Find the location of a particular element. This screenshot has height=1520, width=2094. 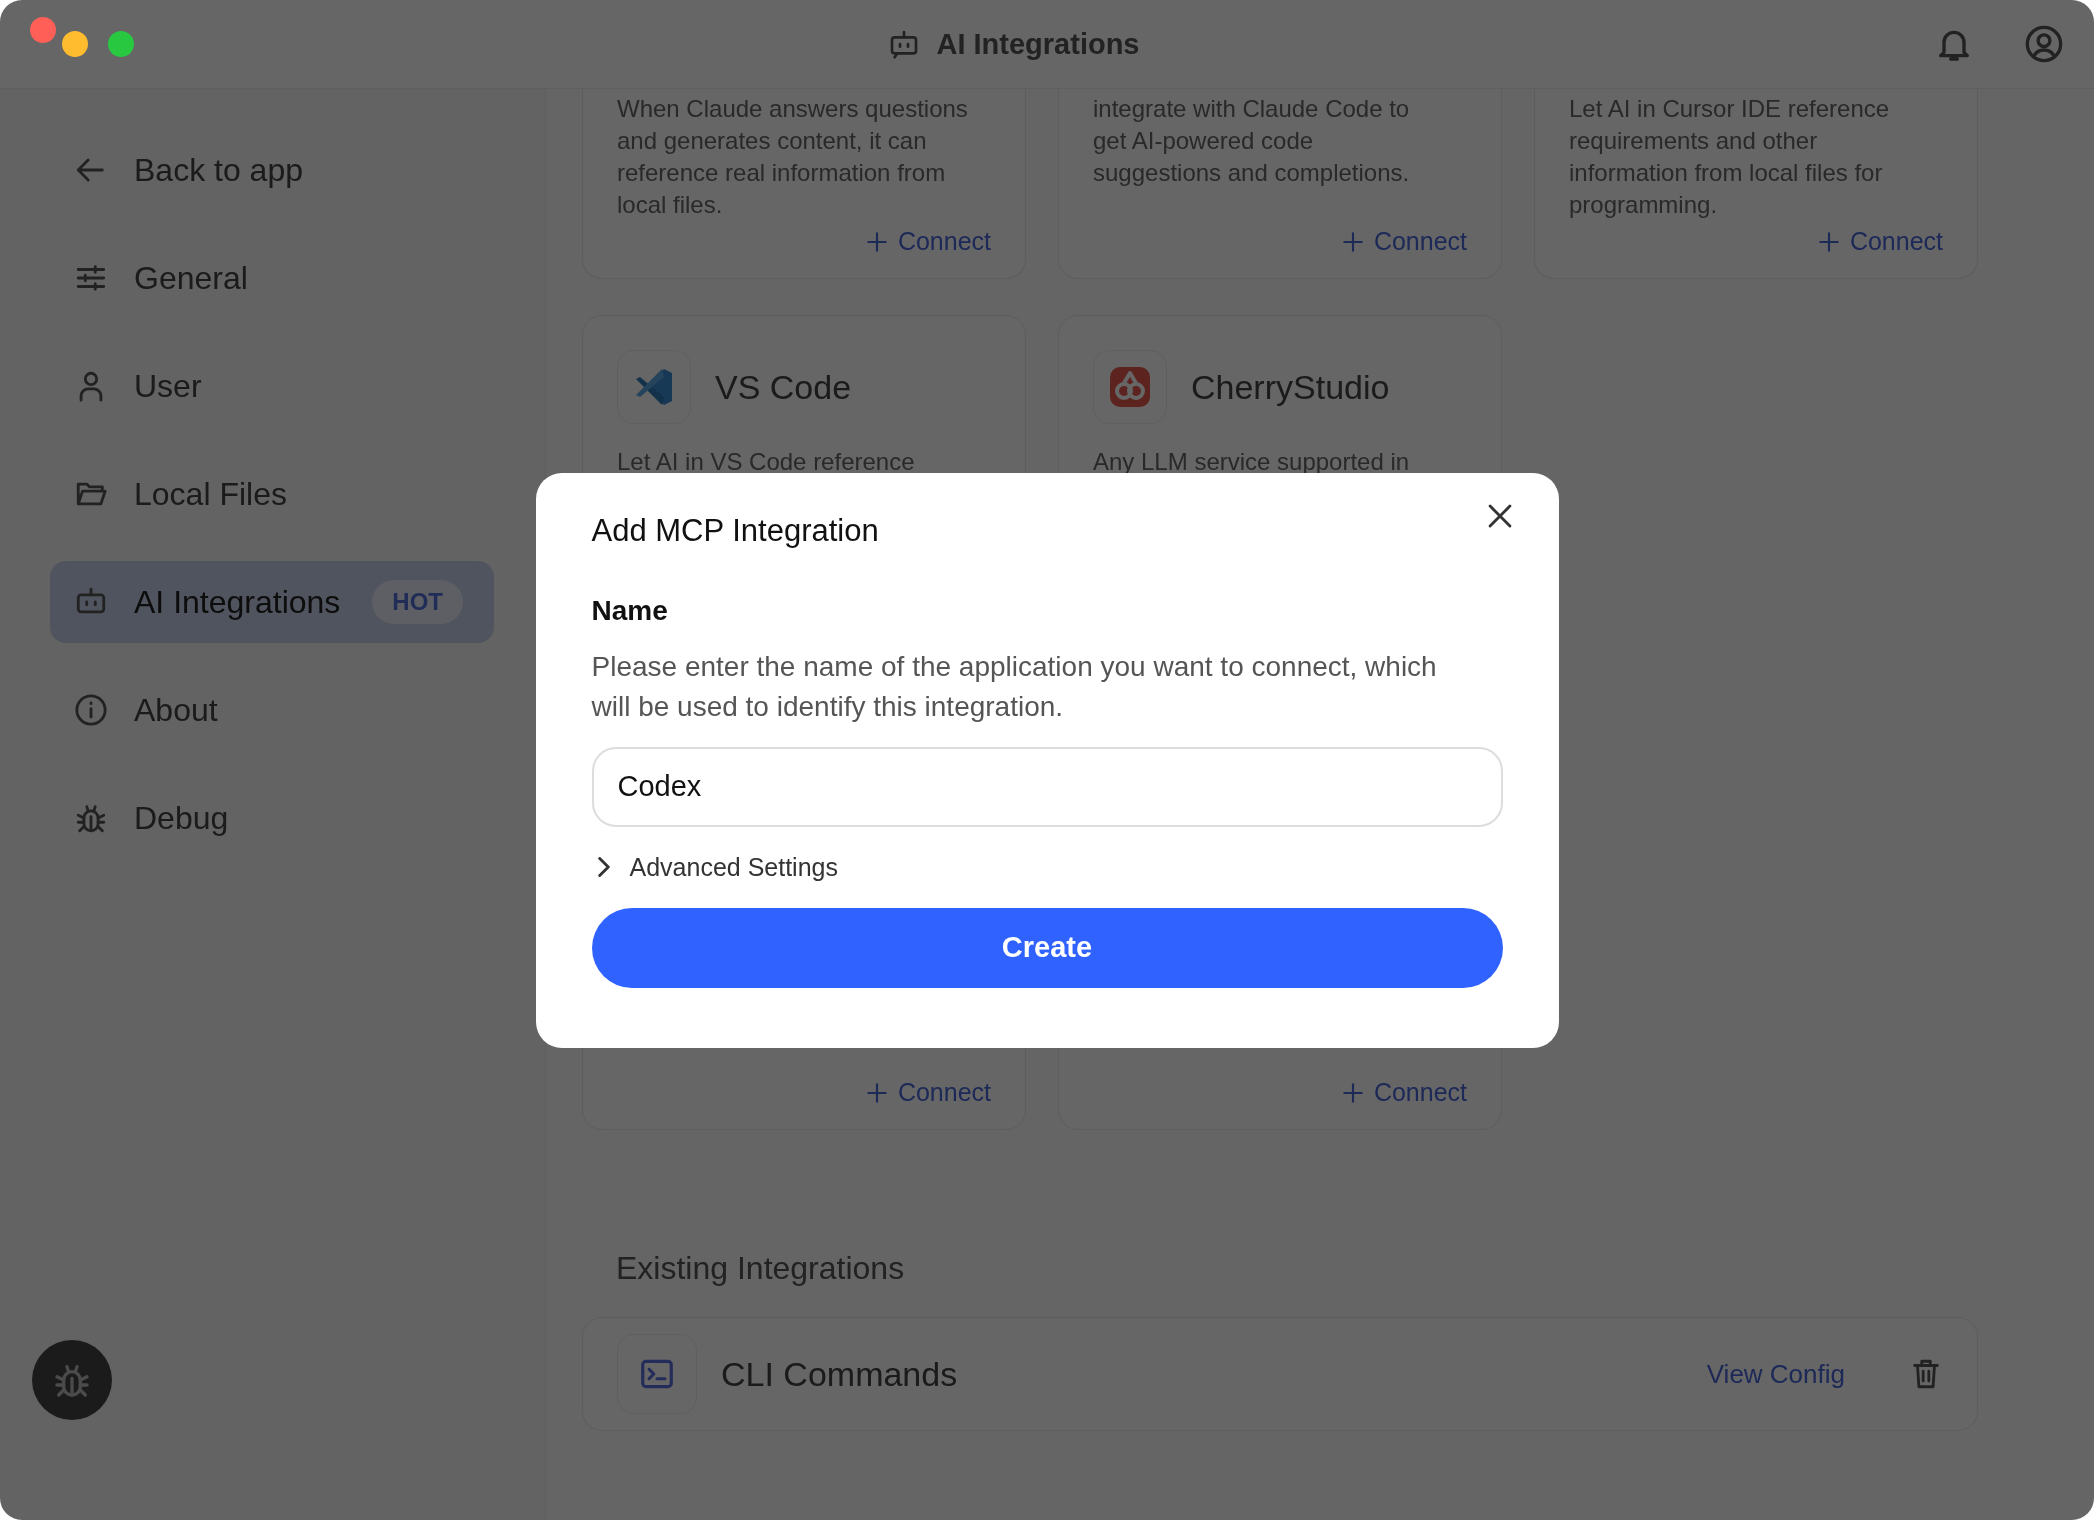

dialog-title: Add MCP Integration is located at coordinates (735, 530).